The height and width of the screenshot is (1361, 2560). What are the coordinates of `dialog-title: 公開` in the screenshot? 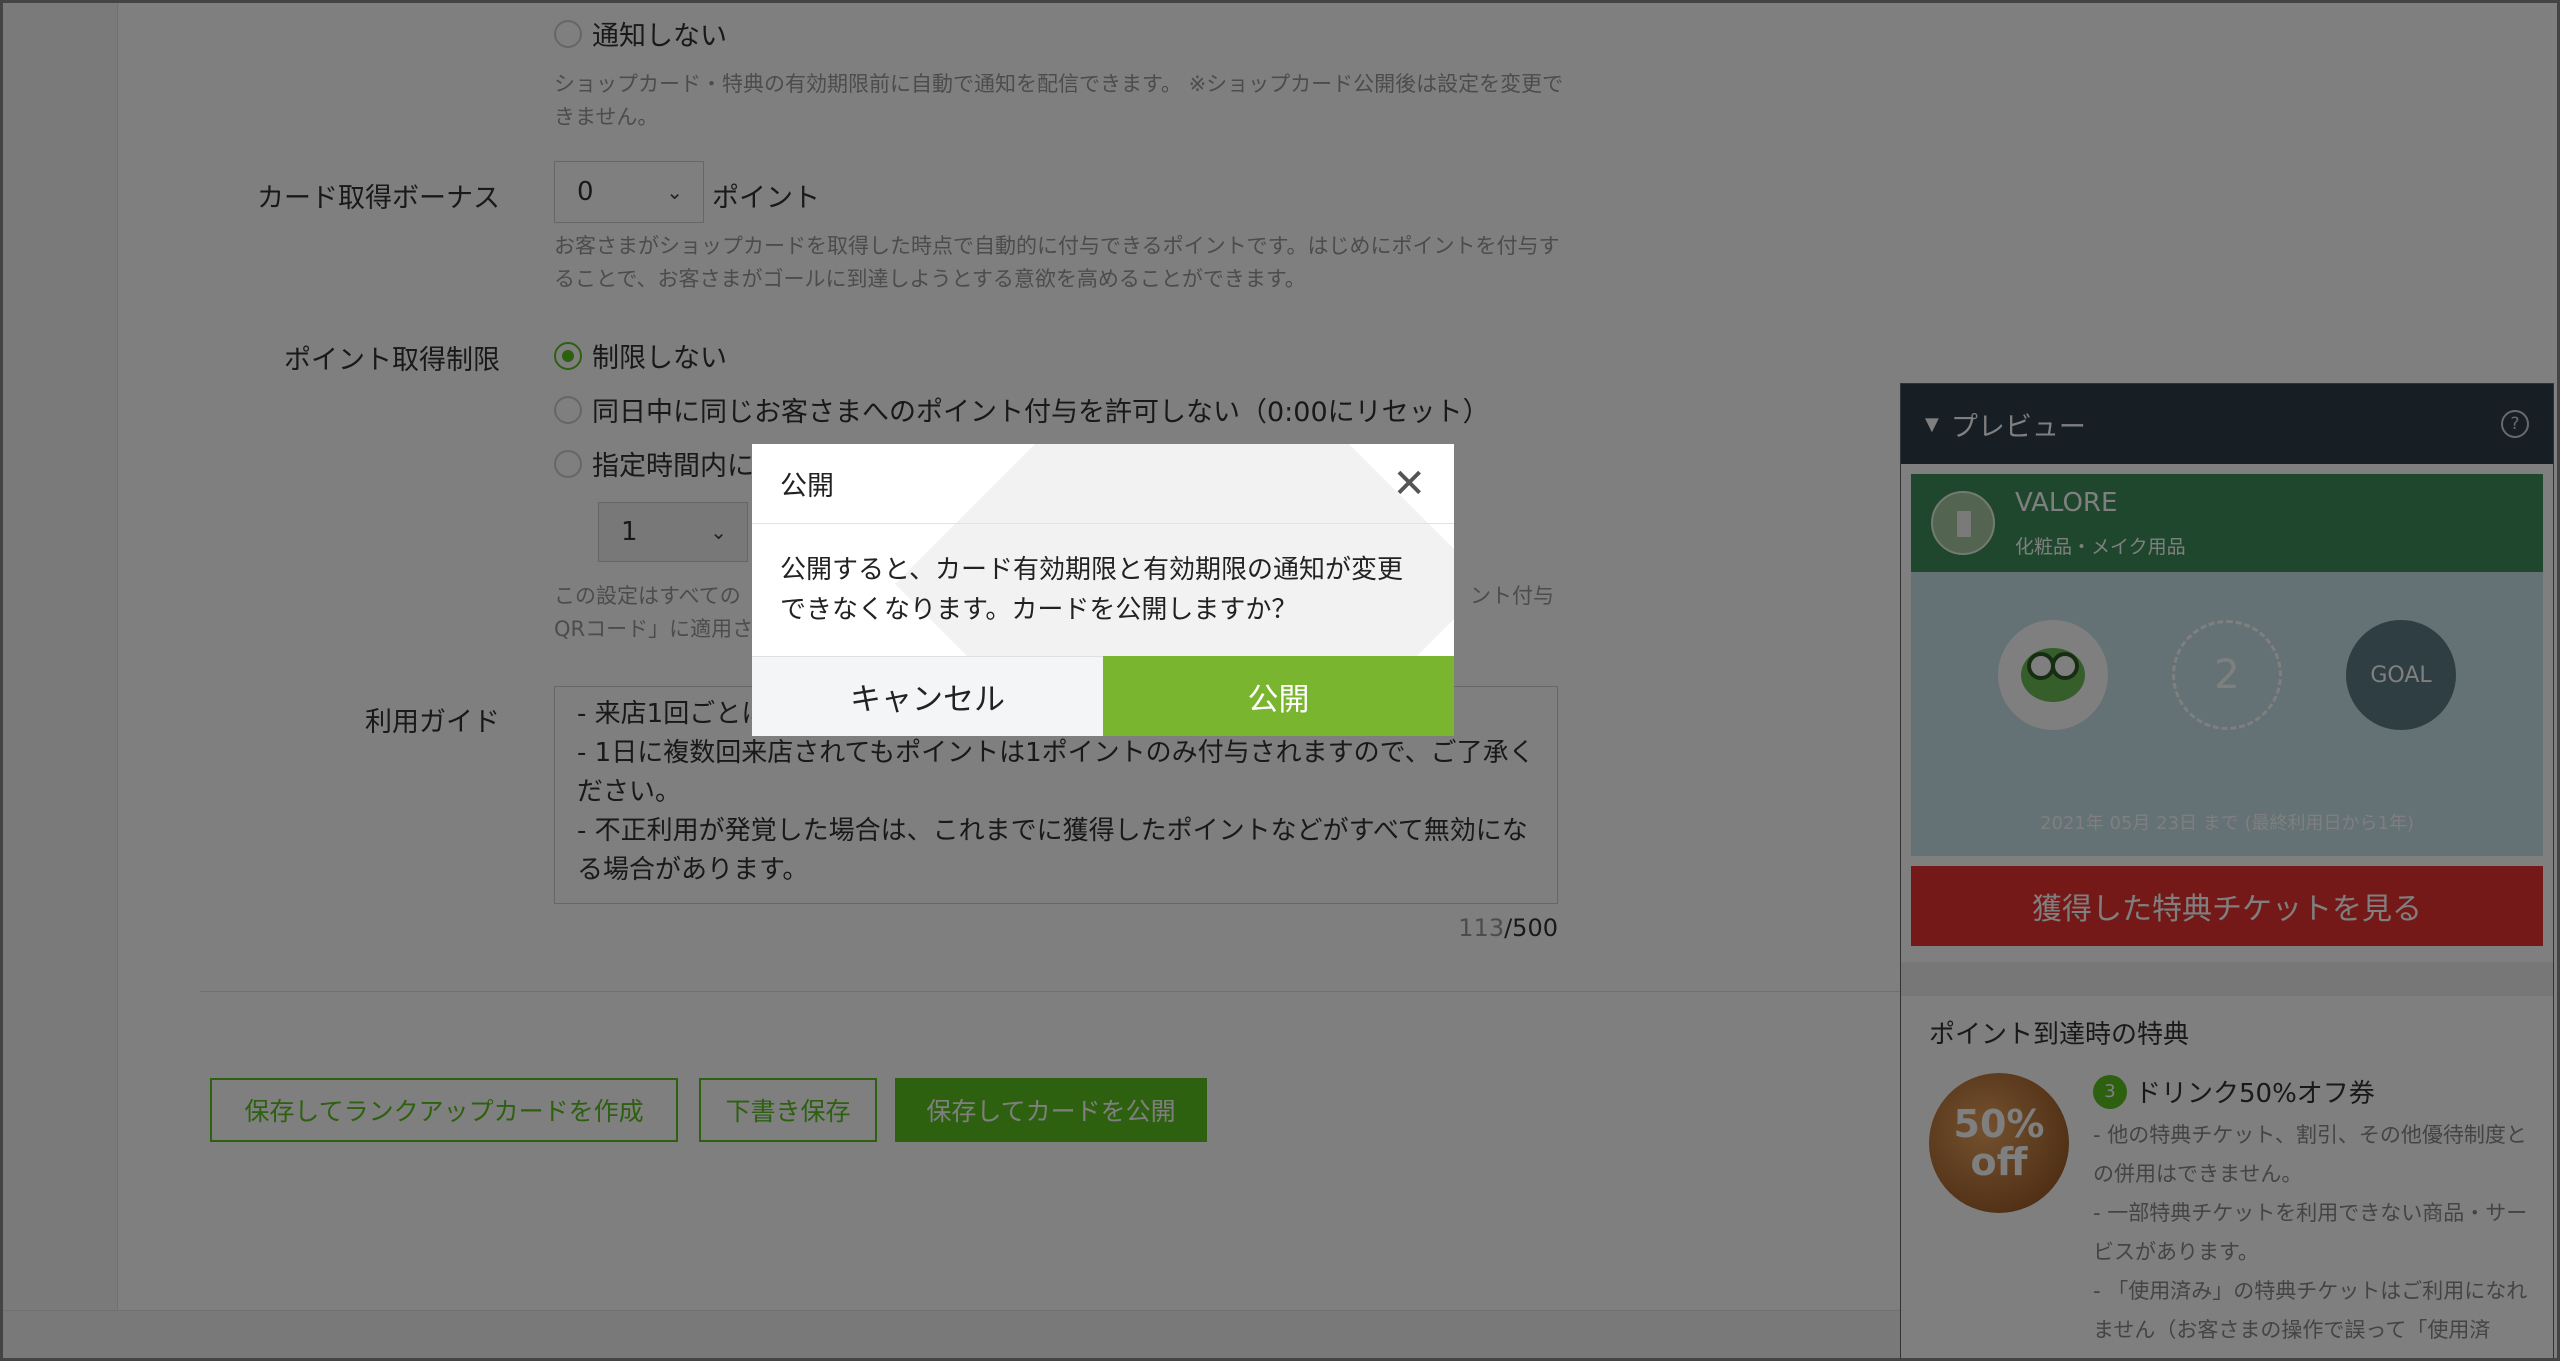 It's located at (807, 486).